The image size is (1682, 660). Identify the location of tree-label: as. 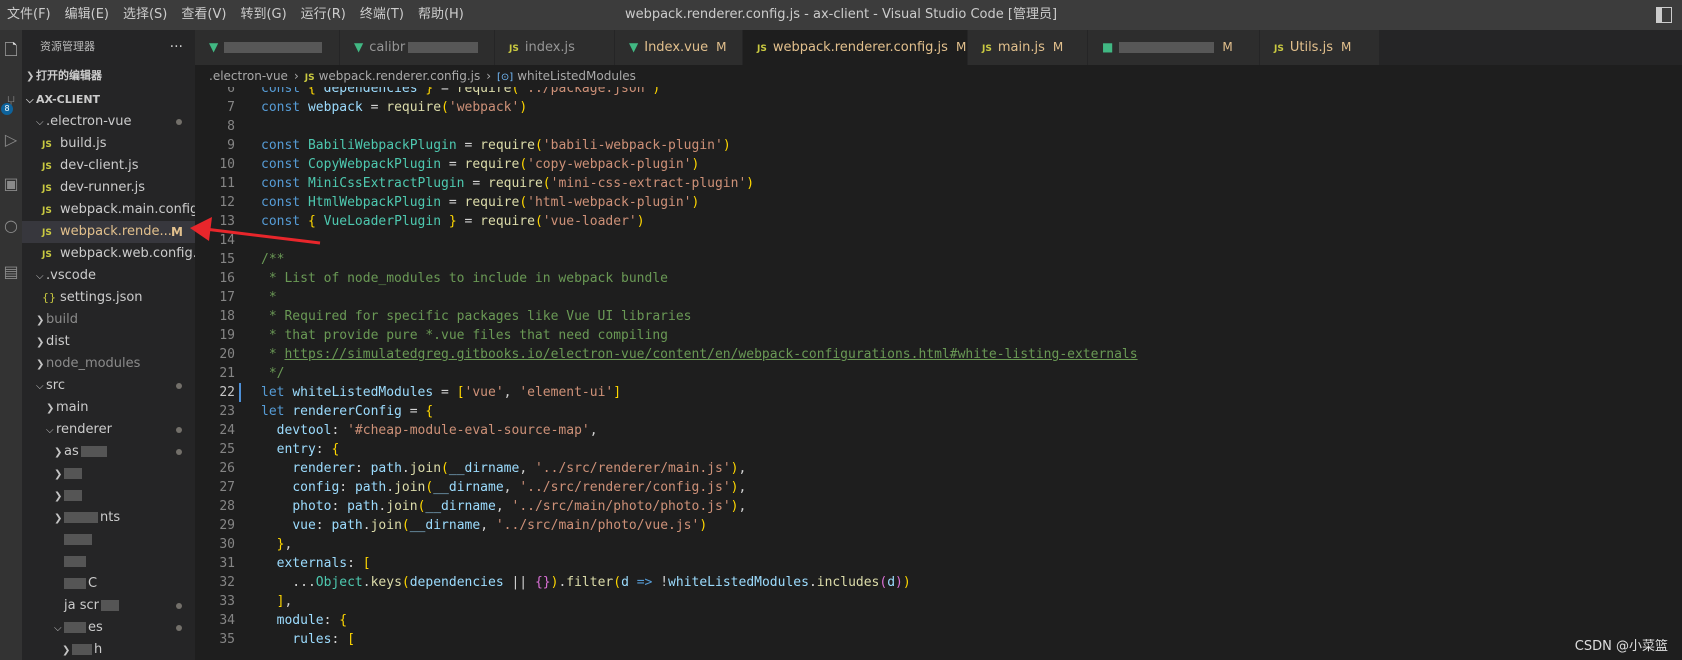
(71, 451).